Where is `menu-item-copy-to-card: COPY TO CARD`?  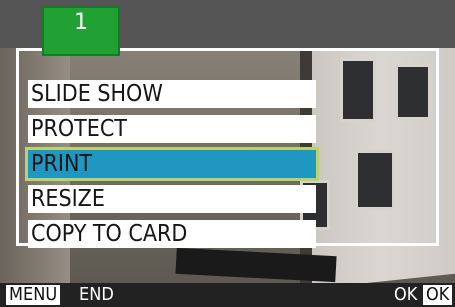
menu-item-copy-to-card: COPY TO CARD is located at coordinates (172, 234).